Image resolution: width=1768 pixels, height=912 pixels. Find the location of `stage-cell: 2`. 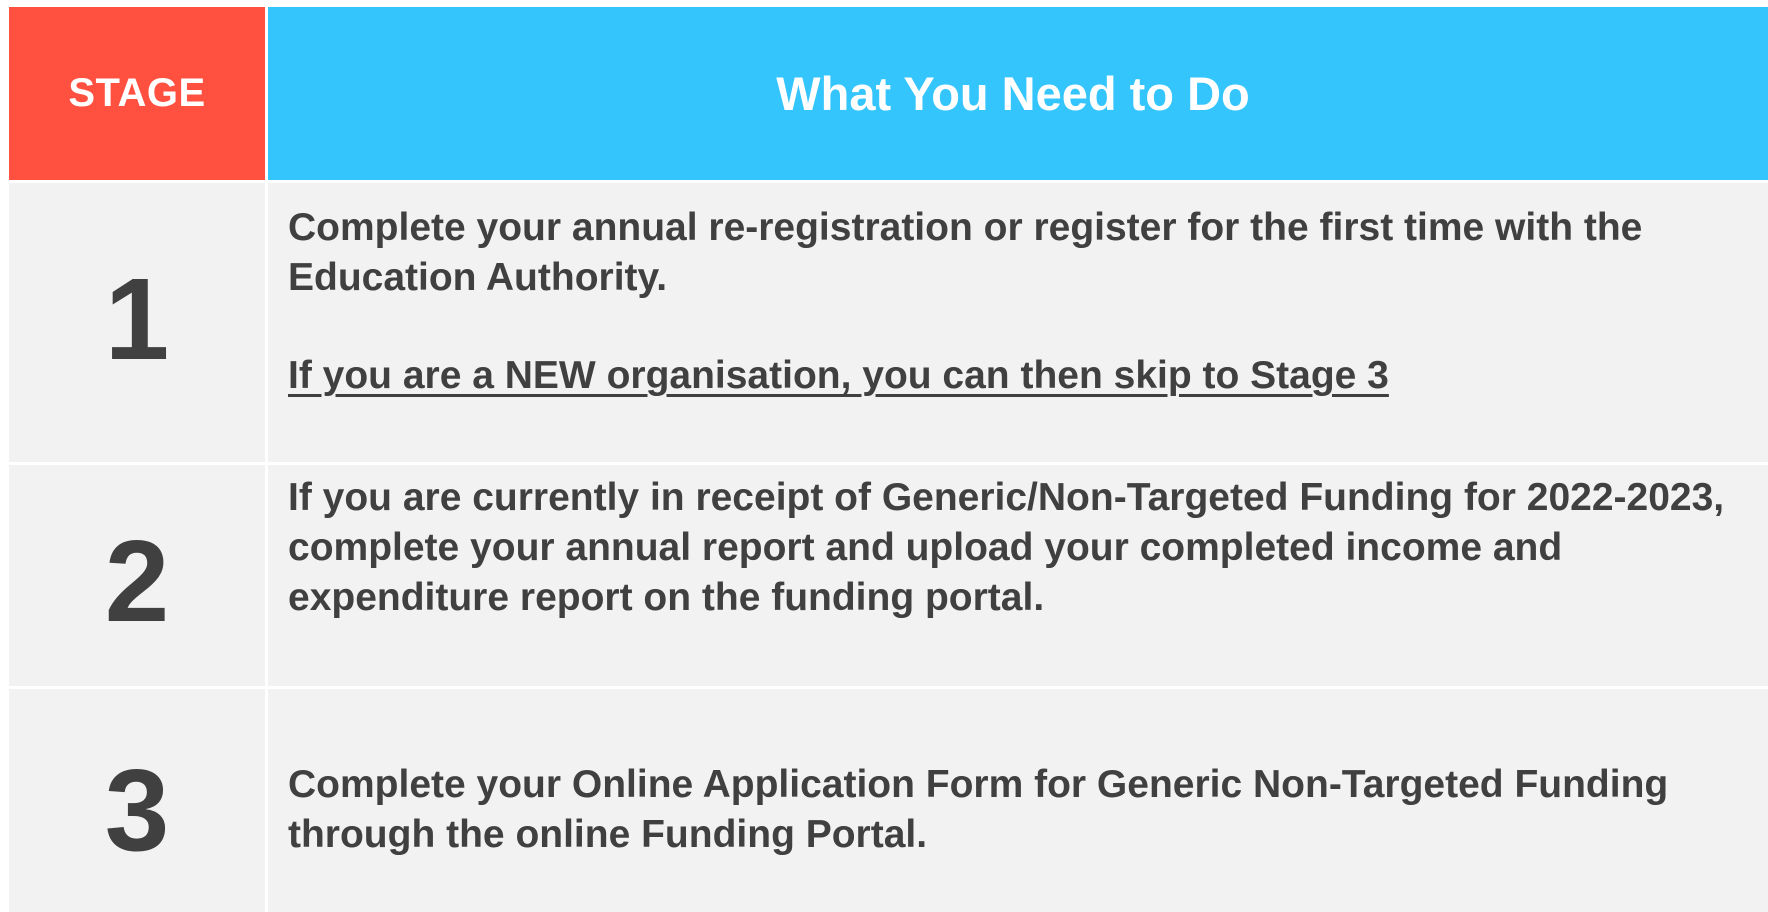

stage-cell: 2 is located at coordinates (137, 575).